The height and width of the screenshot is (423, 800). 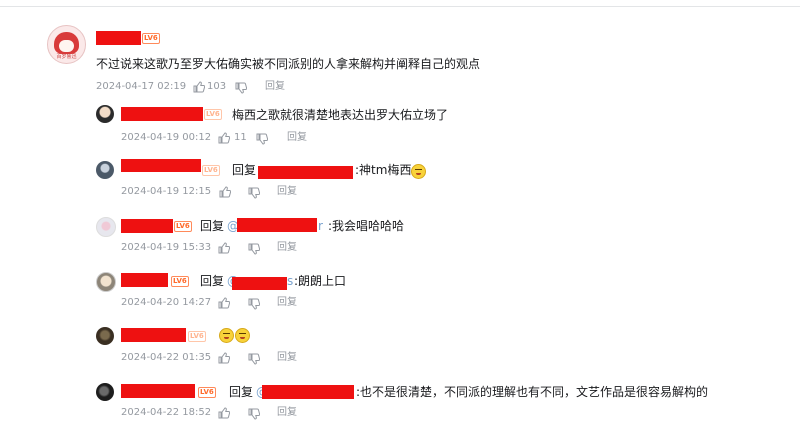 What do you see at coordinates (240, 137) in the screenshot?
I see `like-count: 11` at bounding box center [240, 137].